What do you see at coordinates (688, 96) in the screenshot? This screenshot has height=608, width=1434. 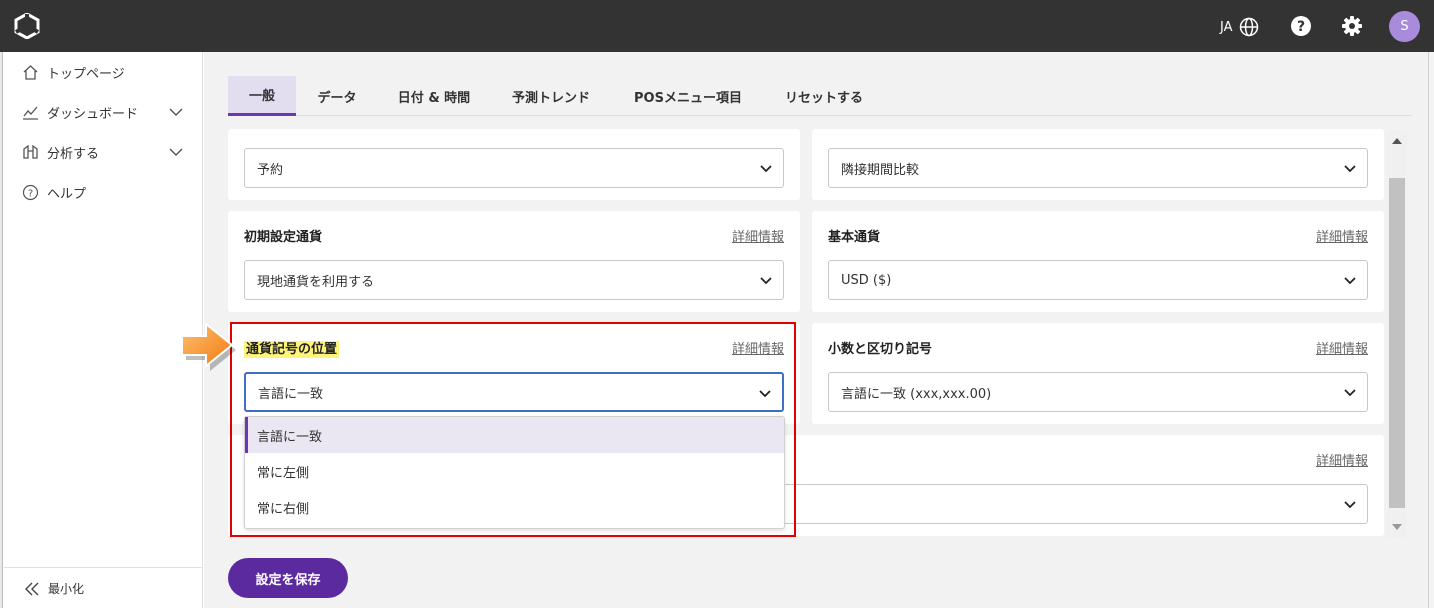 I see `tab-pos-menu-items: POSメニュー項目` at bounding box center [688, 96].